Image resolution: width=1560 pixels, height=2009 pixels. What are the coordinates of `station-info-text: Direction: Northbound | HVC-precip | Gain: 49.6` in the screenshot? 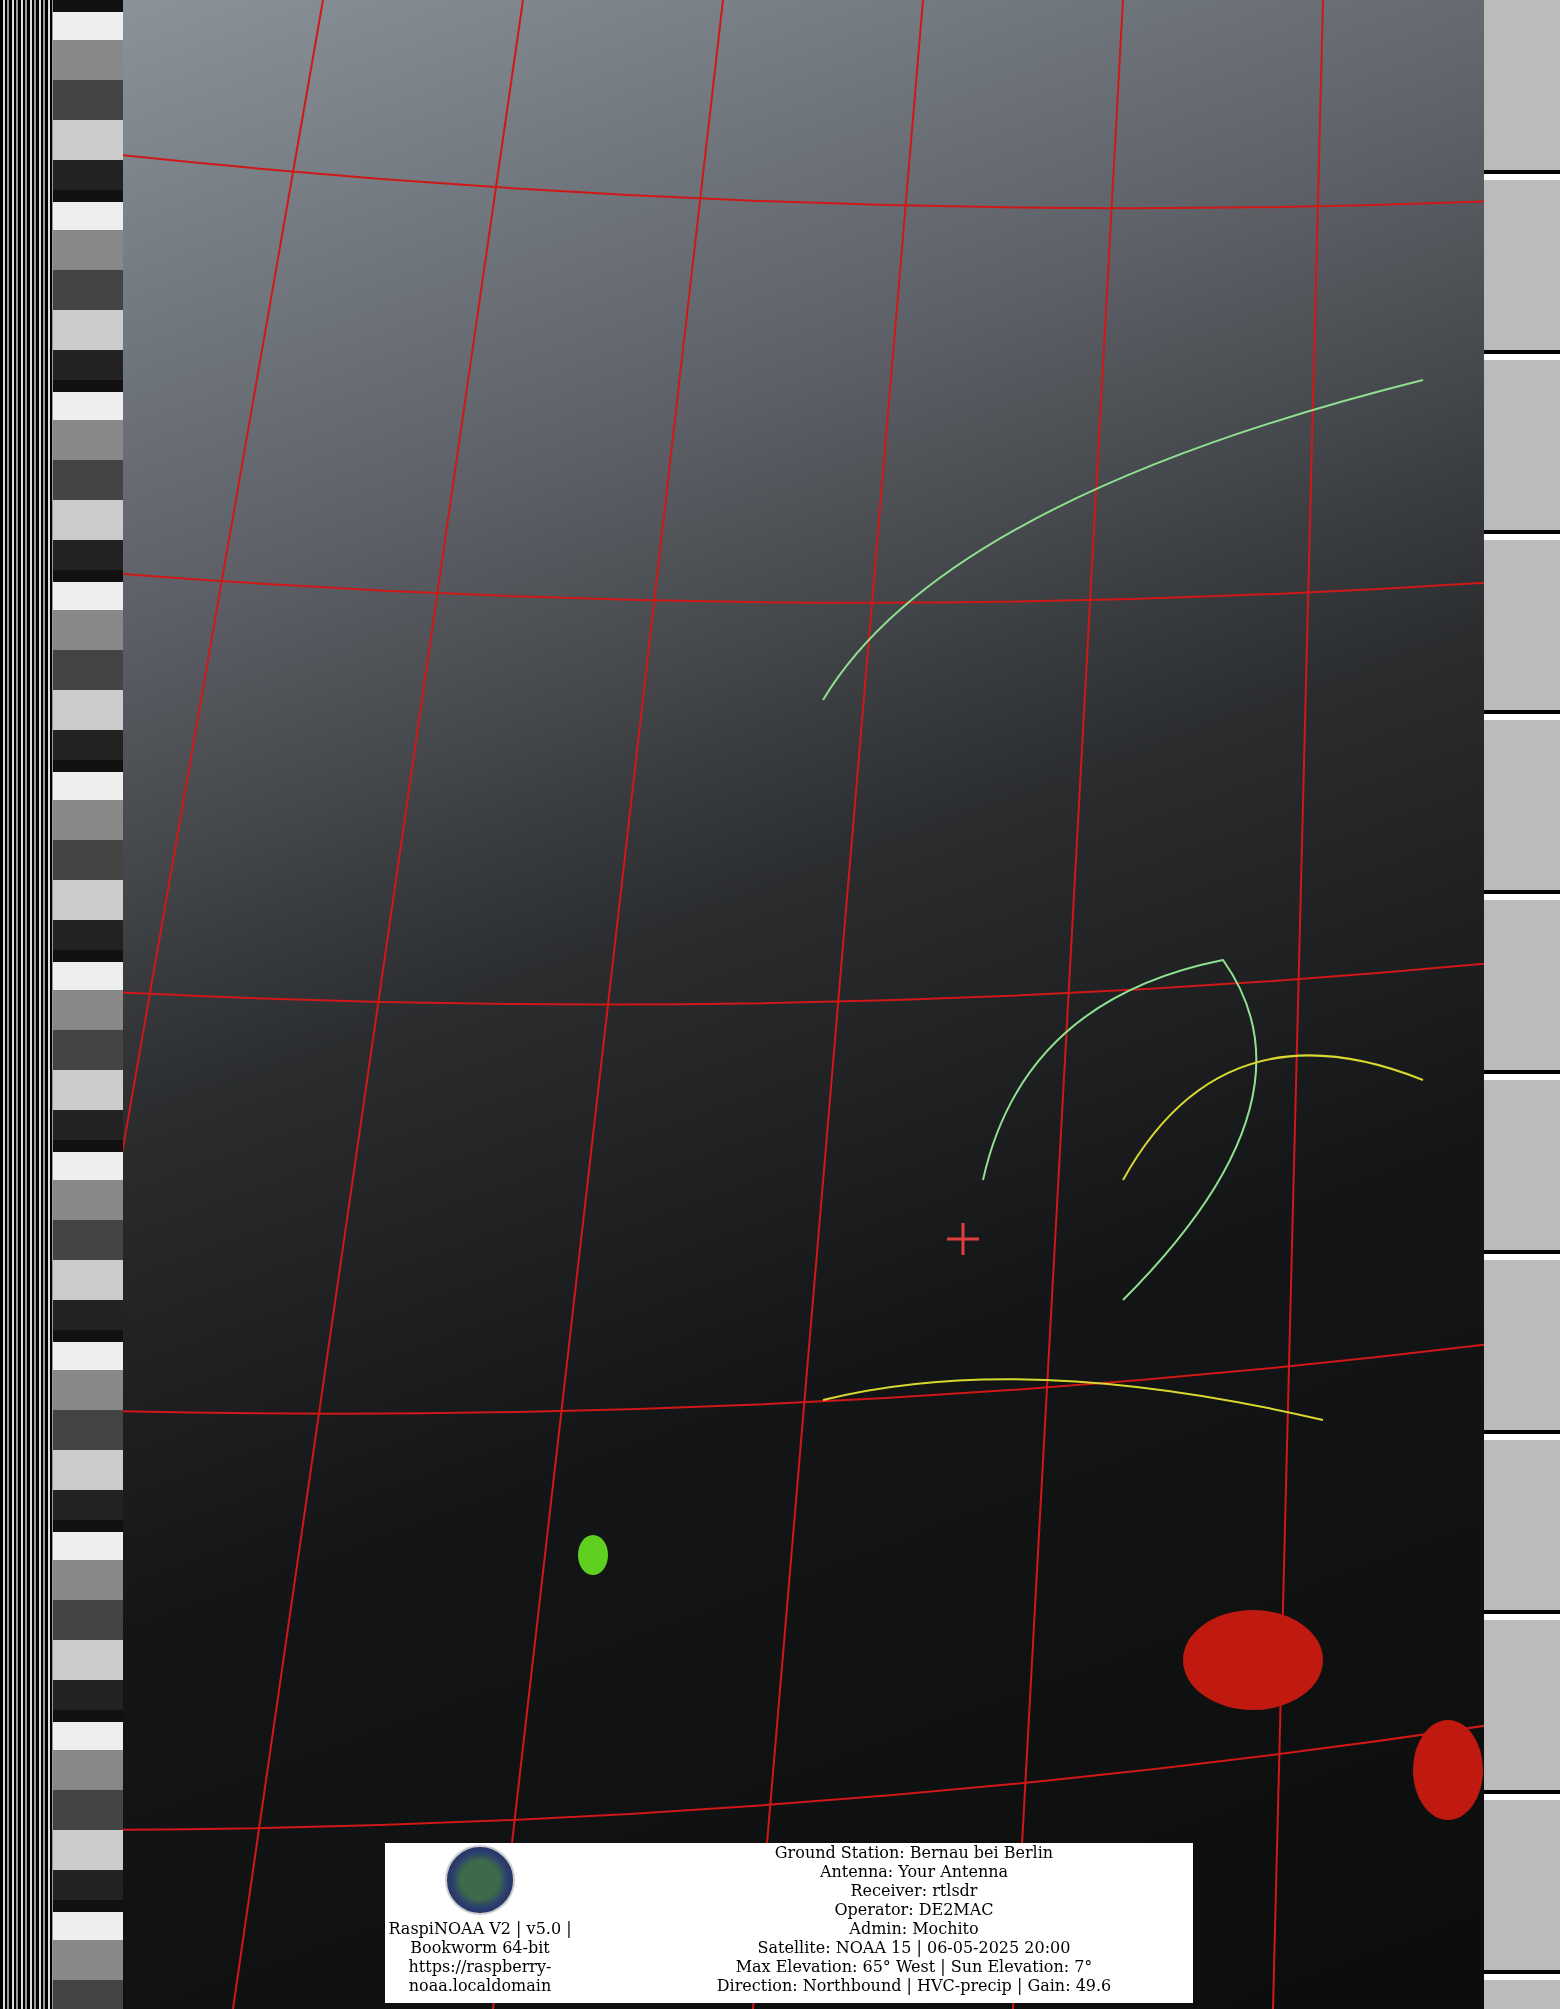 It's located at (914, 1985).